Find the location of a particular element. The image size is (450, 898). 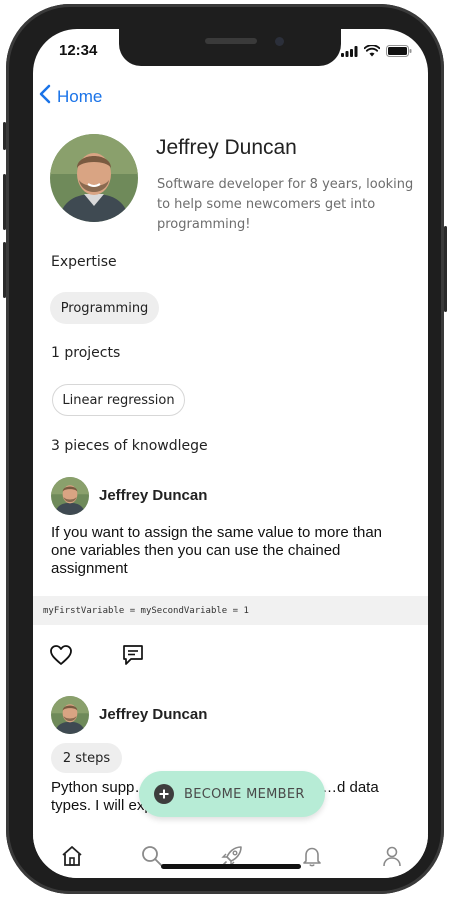

profile-name: Jeffrey Duncan is located at coordinates (226, 147).